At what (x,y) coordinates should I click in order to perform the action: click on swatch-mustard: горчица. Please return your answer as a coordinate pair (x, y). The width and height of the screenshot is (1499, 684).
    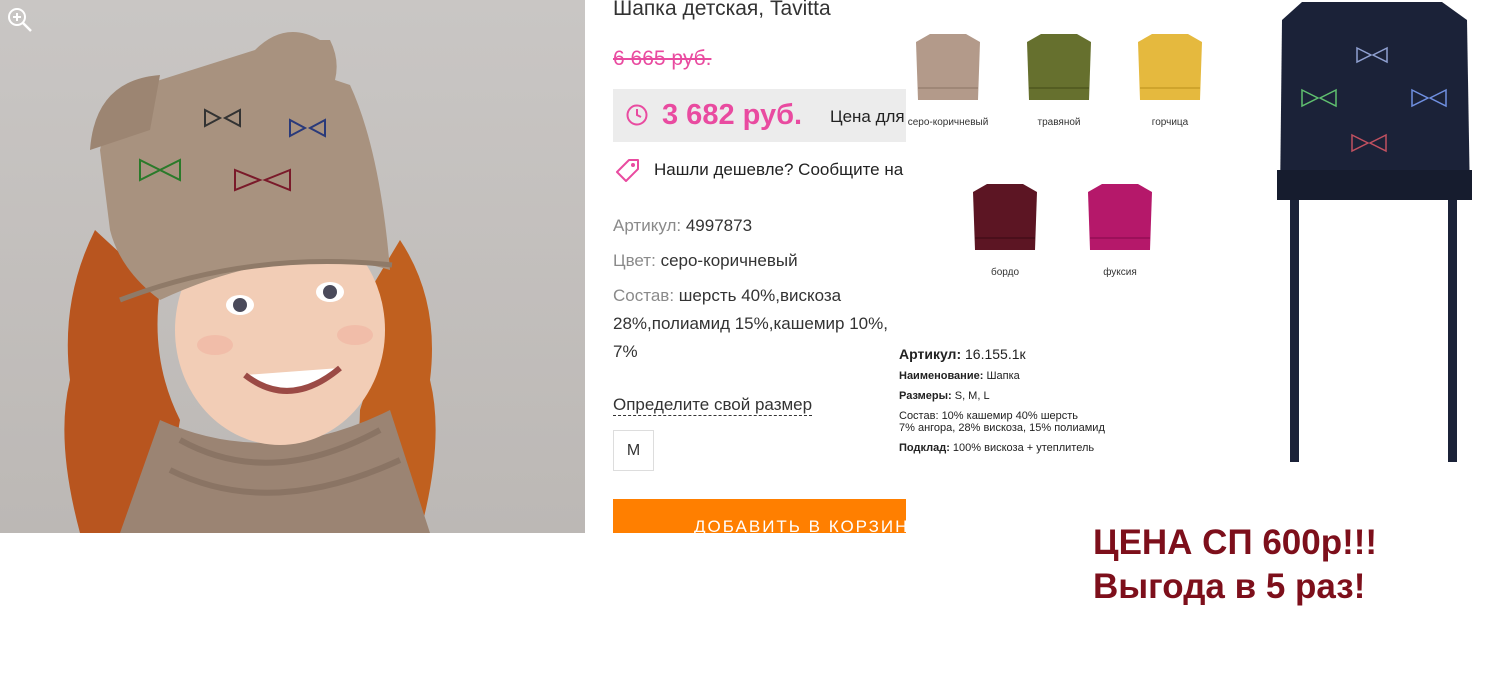
    Looking at the image, I should click on (1170, 79).